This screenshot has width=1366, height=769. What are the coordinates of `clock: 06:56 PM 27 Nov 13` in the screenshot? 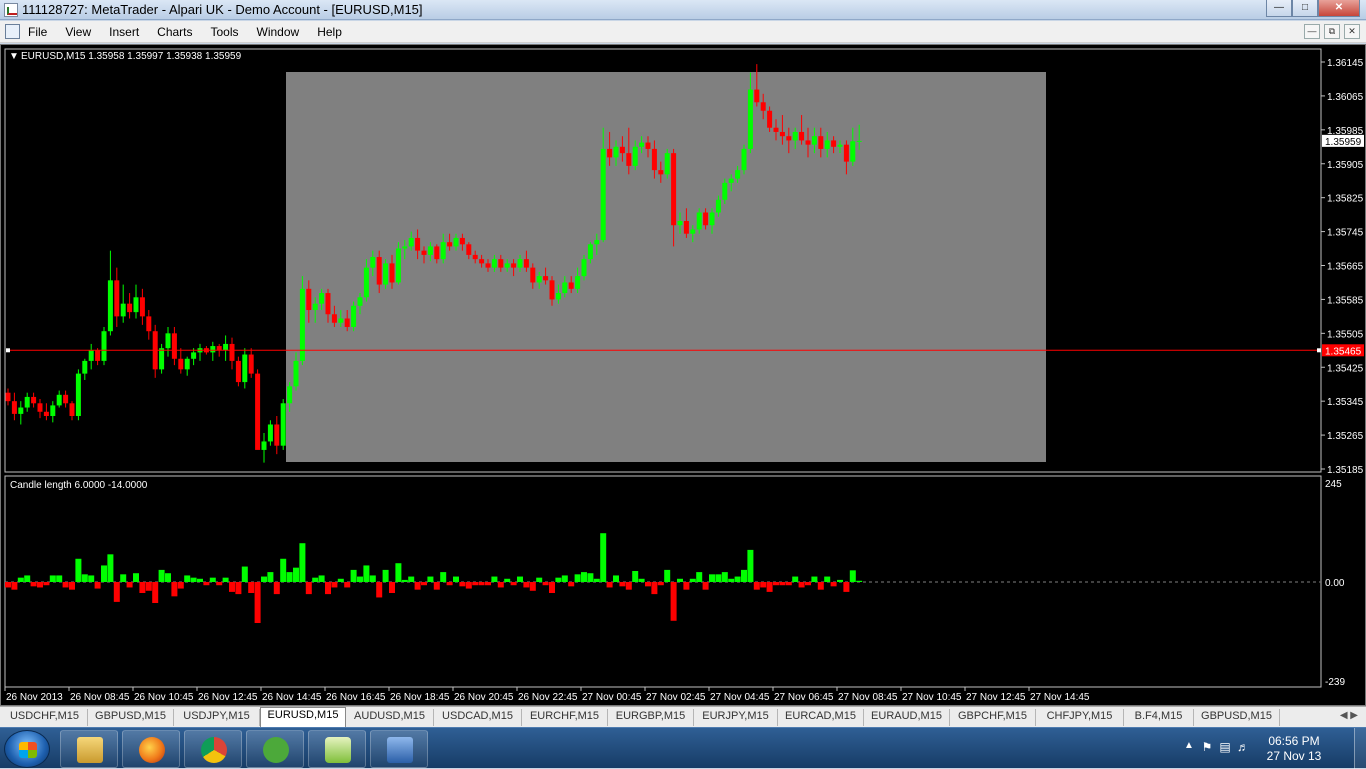 It's located at (1294, 749).